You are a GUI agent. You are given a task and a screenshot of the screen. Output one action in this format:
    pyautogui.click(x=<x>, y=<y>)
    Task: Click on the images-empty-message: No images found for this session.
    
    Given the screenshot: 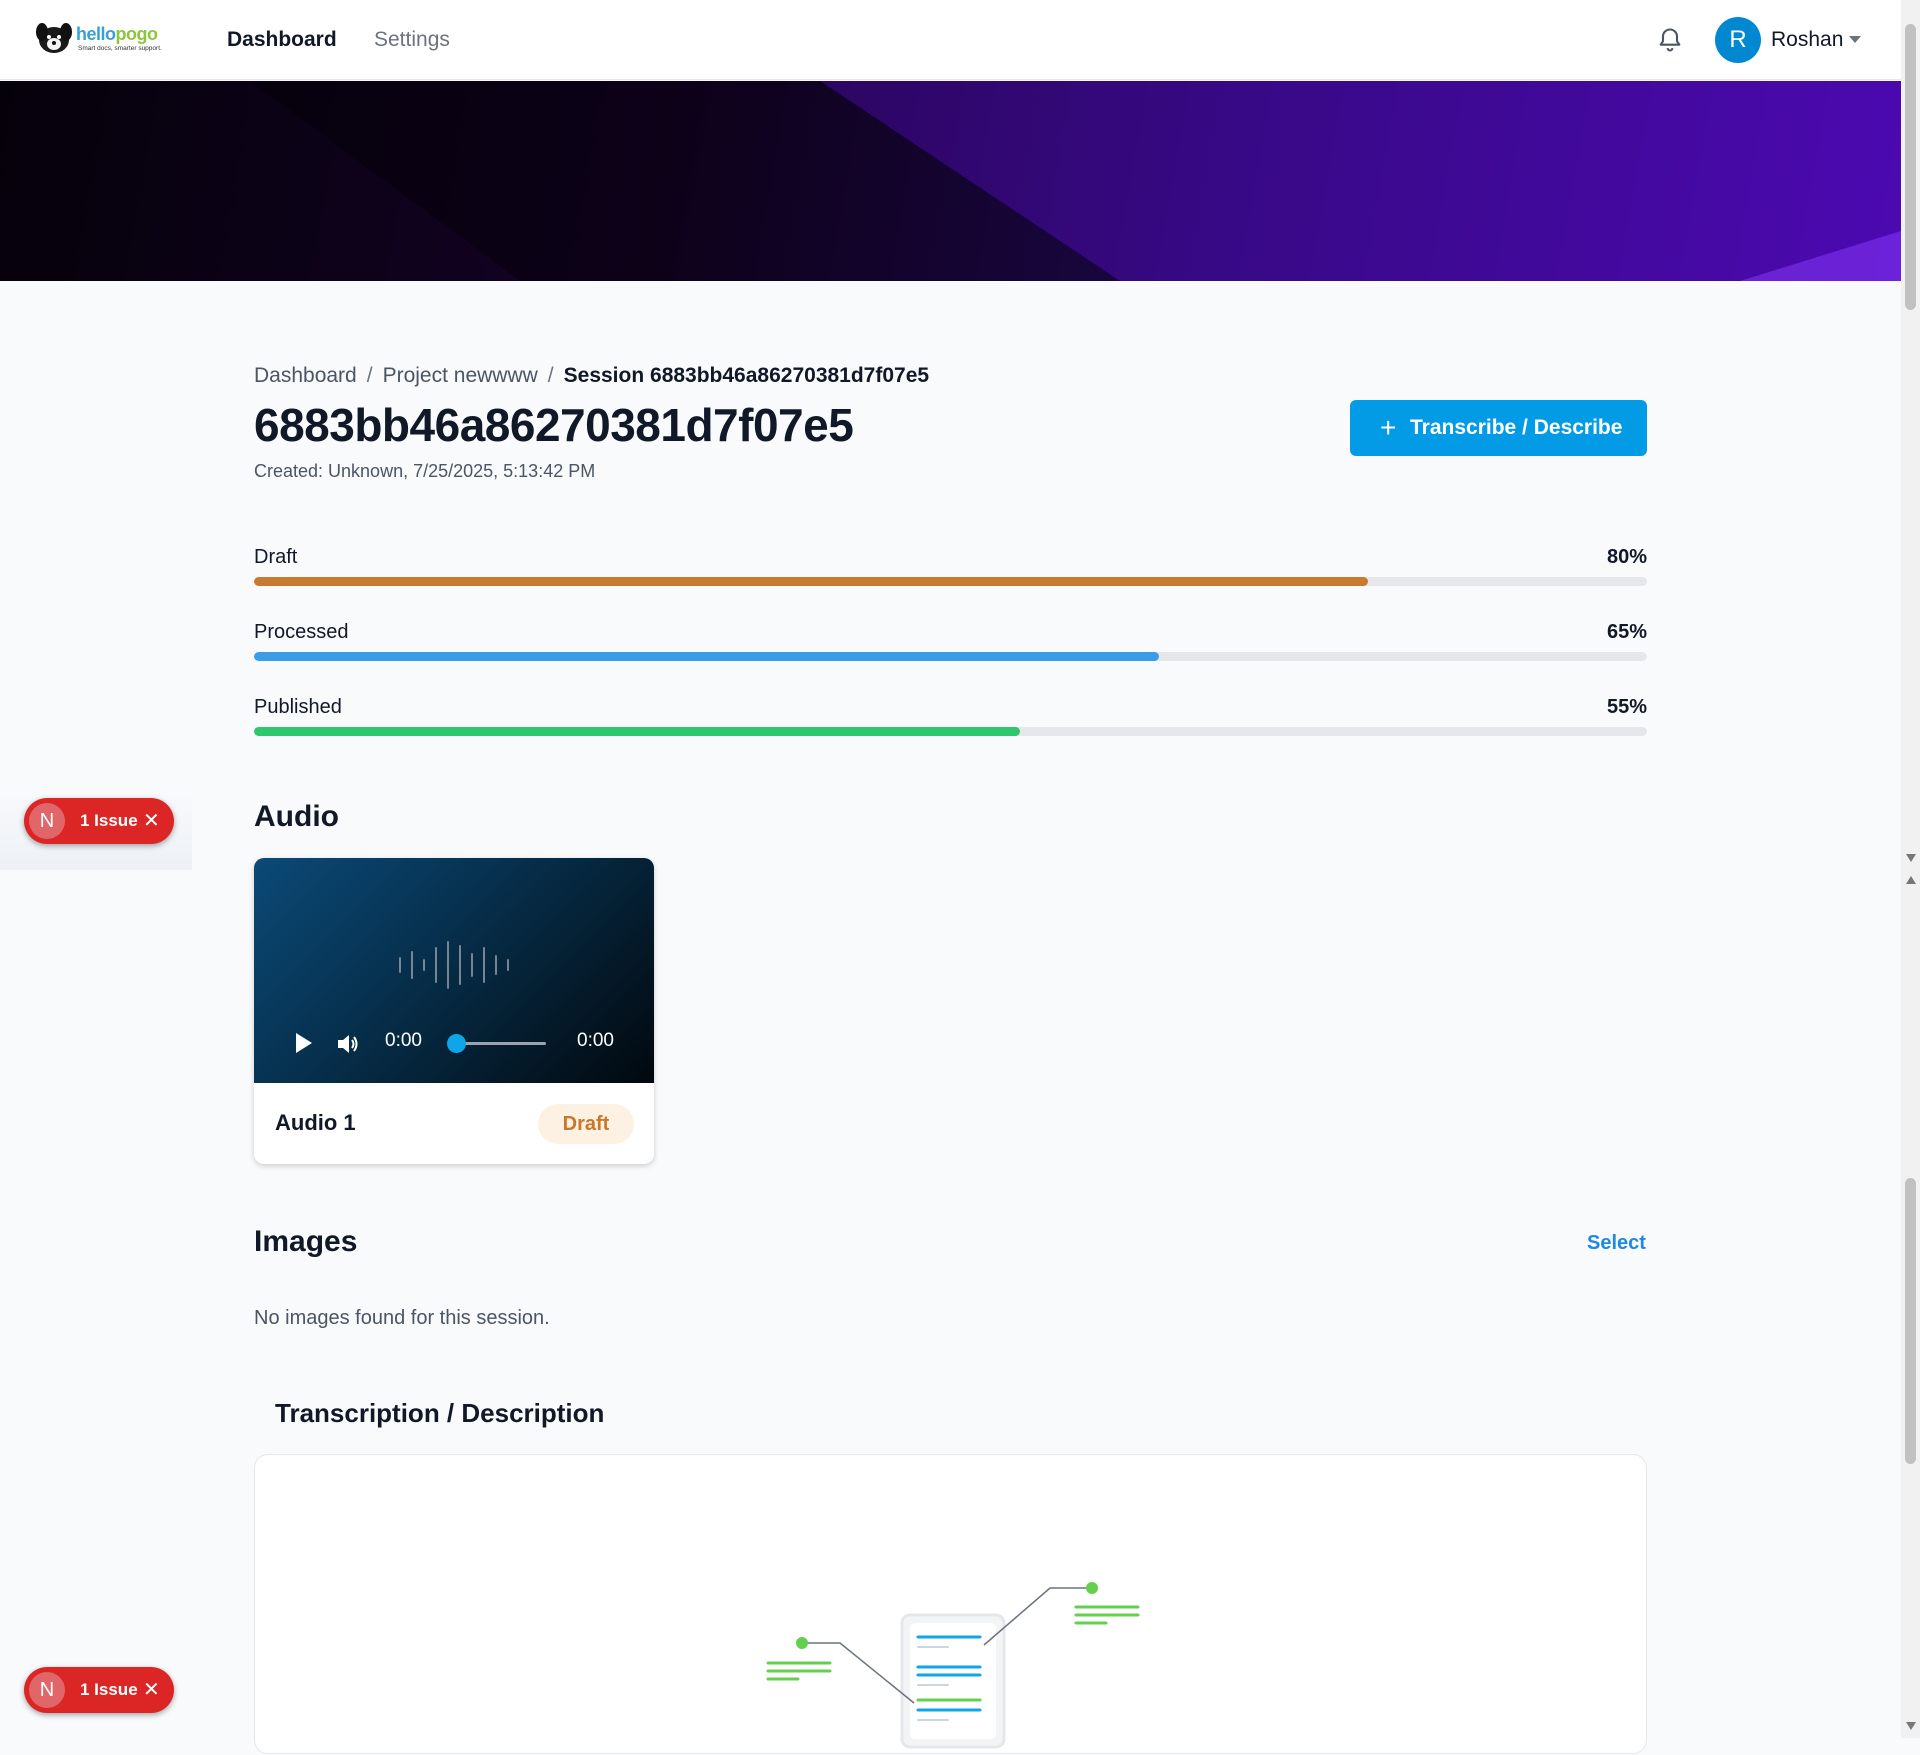 What is the action you would take?
    pyautogui.click(x=402, y=1318)
    